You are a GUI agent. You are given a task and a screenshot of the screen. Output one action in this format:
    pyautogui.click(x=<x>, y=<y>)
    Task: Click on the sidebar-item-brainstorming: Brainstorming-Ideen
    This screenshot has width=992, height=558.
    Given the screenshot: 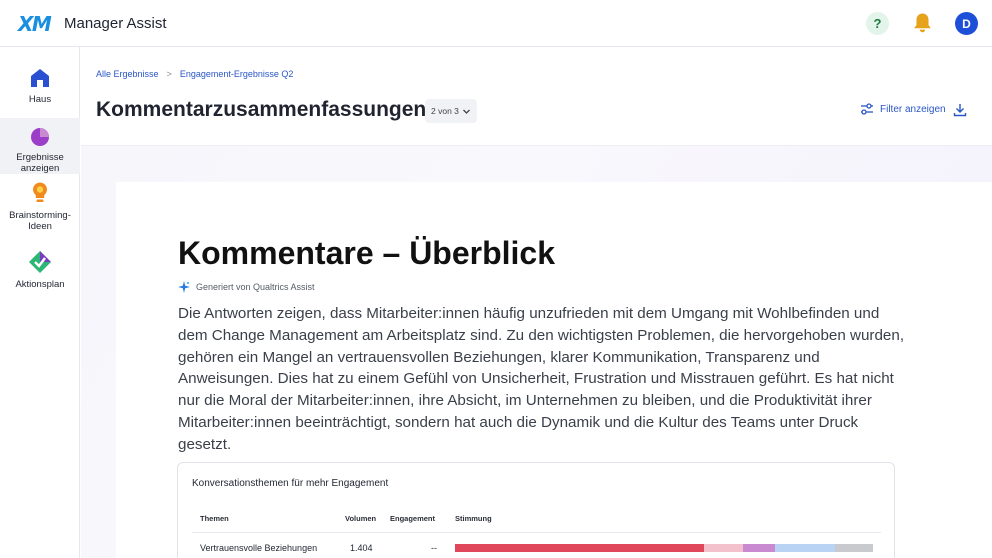 What is the action you would take?
    pyautogui.click(x=40, y=207)
    